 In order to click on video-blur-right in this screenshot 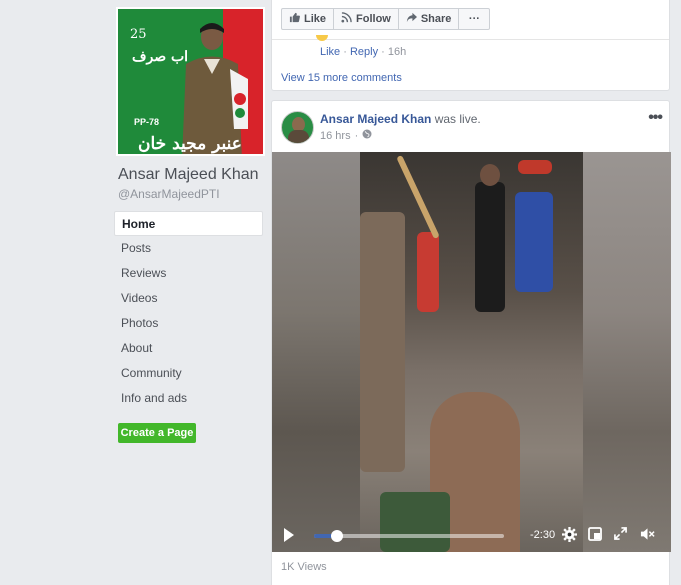, I will do `click(627, 352)`.